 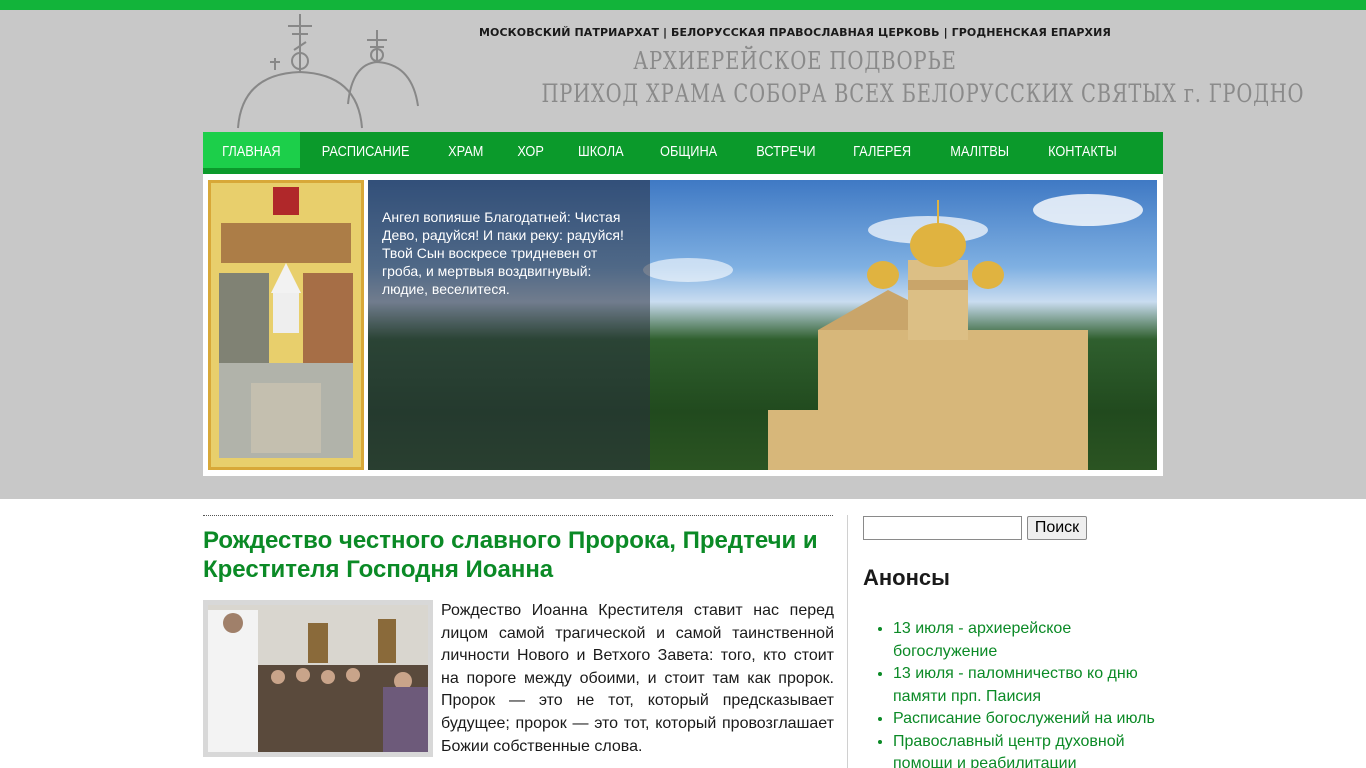 I want to click on nav-item-school: ШКОЛА, so click(x=601, y=150).